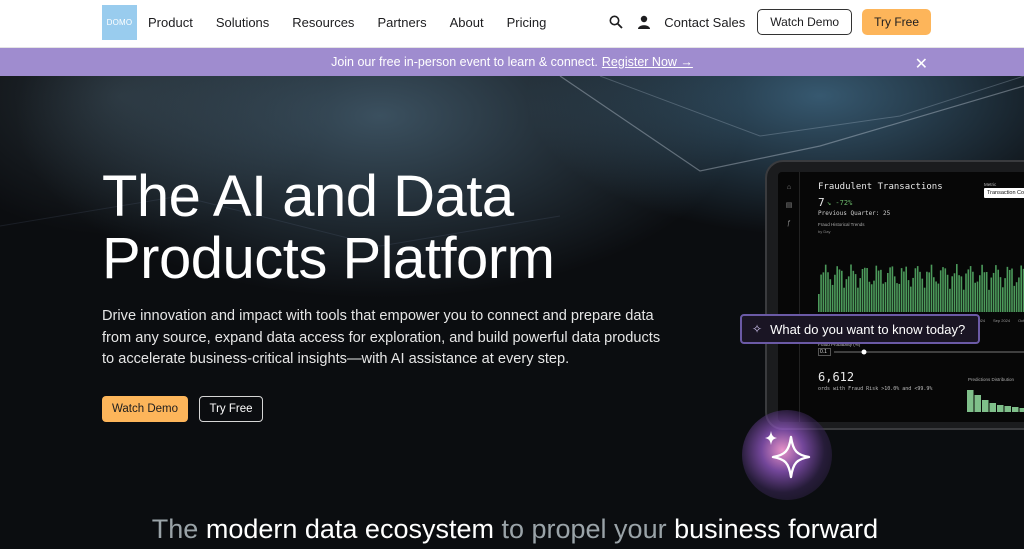 Image resolution: width=1024 pixels, height=549 pixels. I want to click on probability-input: 0.1, so click(824, 352).